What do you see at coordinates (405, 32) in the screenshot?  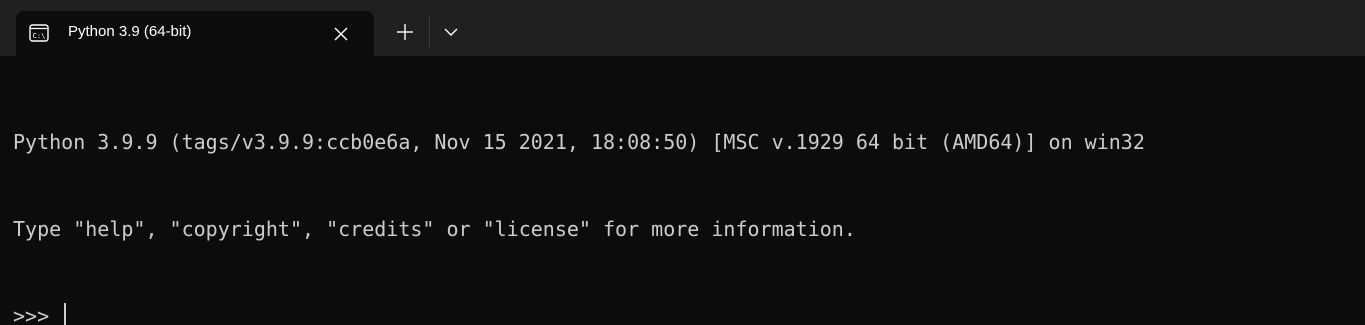 I see `plus-icon` at bounding box center [405, 32].